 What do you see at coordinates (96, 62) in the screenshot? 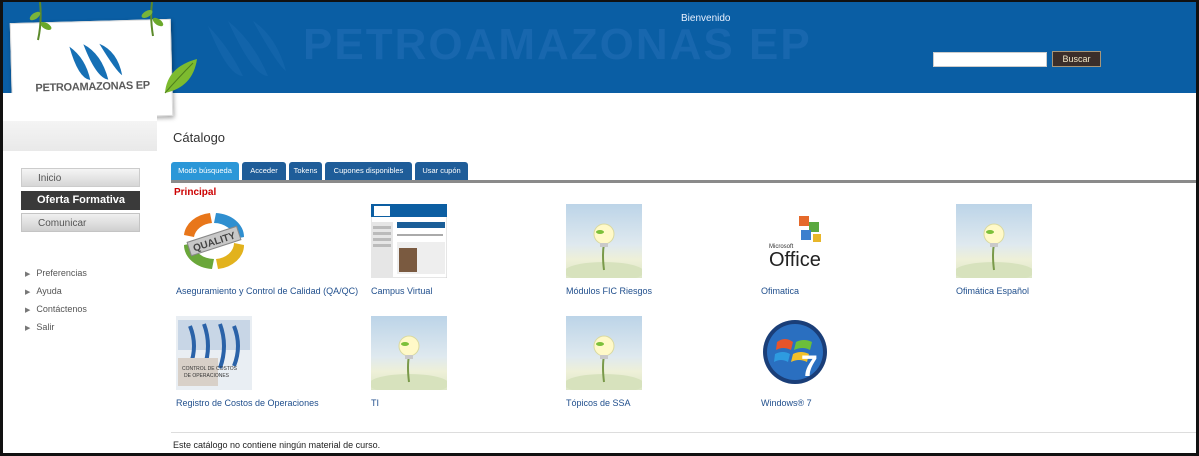
I see `company-logo-mark-icon` at bounding box center [96, 62].